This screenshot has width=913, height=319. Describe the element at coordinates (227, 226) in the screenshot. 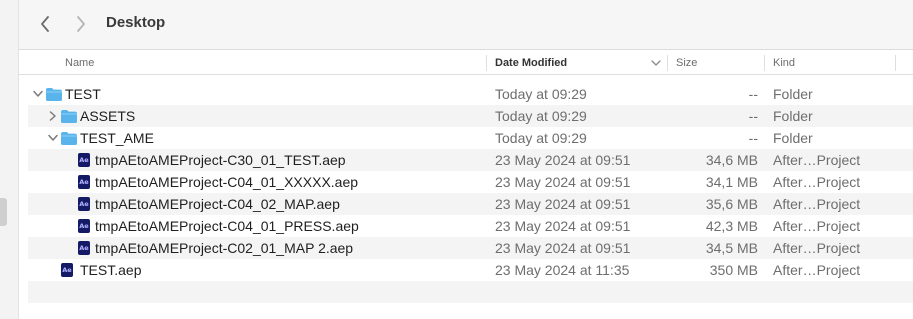

I see `file-name: tmpAEtoAMEProject-C04_01_PRESS.aep` at that location.